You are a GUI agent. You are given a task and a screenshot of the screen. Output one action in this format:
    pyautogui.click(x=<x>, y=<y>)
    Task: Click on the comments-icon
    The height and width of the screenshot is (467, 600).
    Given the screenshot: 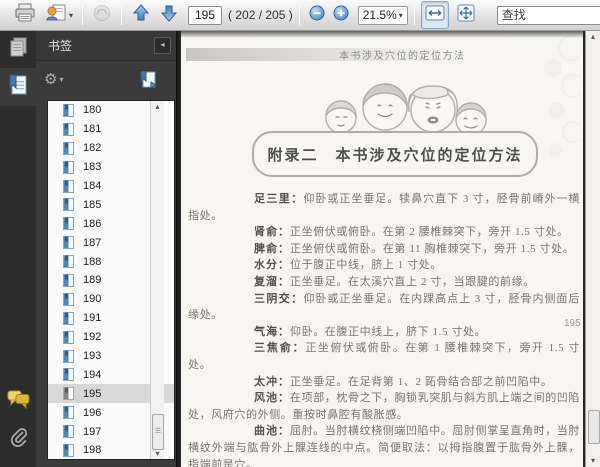 What is the action you would take?
    pyautogui.click(x=18, y=402)
    